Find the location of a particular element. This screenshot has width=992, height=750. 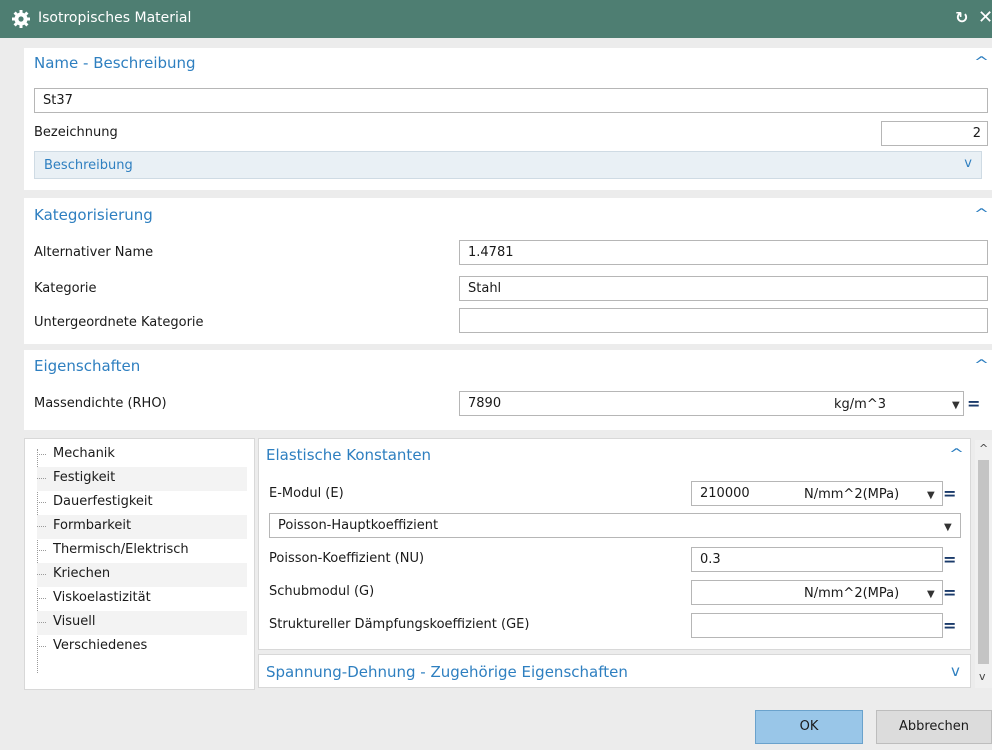

shear-modulus-unit: N/mm^2(MPa) is located at coordinates (851, 593).